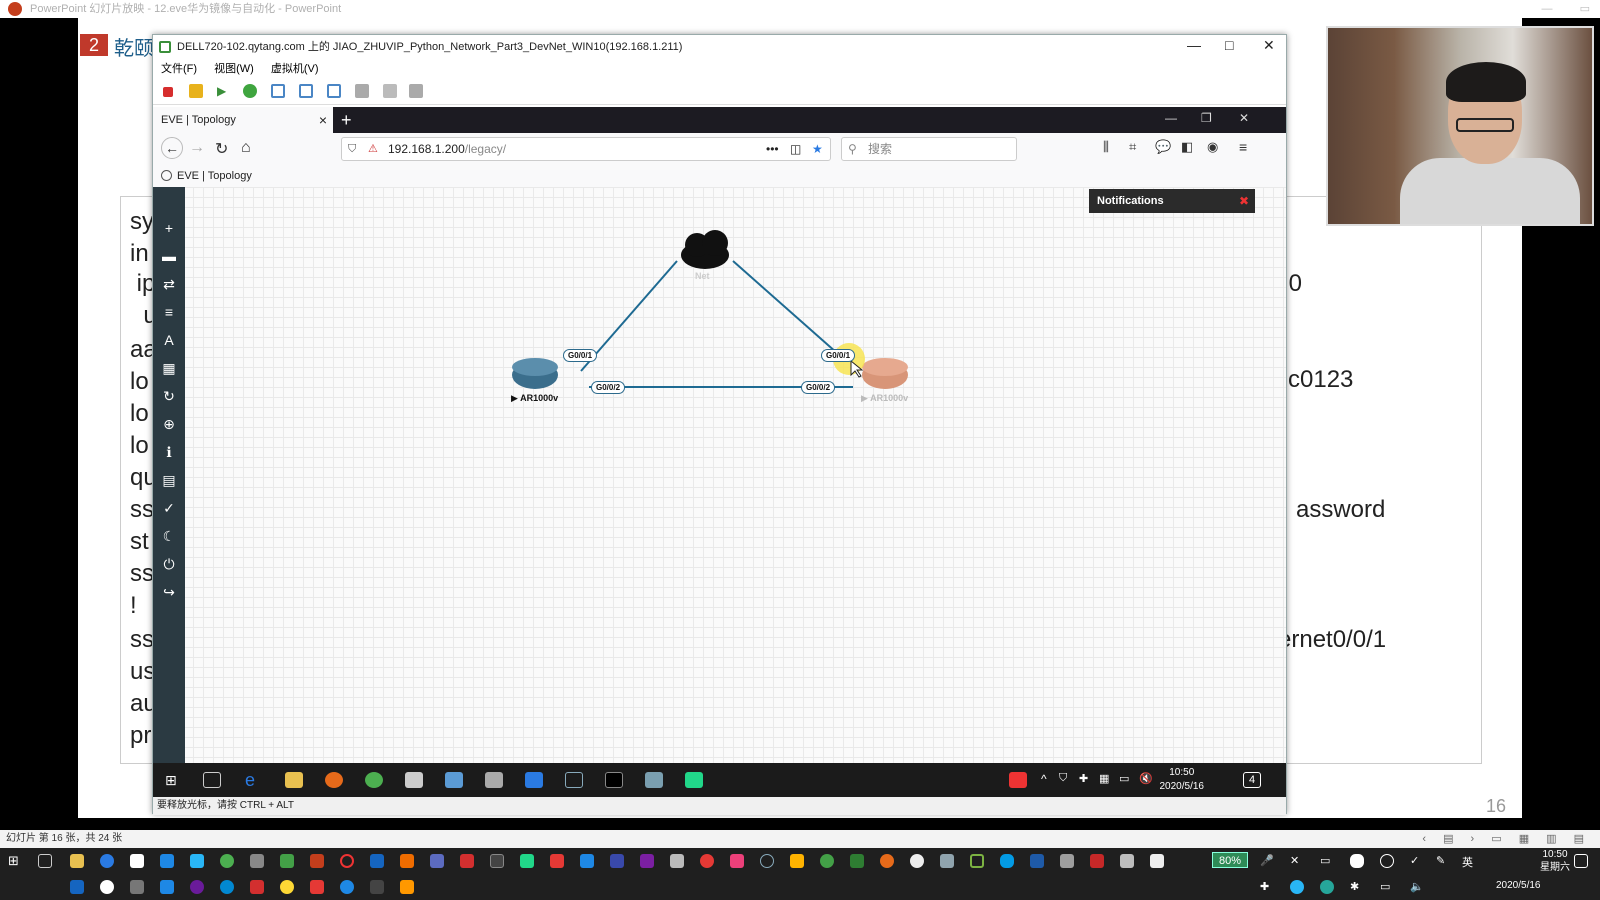 This screenshot has width=1600, height=900. I want to click on play-icon: ▶, so click(224, 91).